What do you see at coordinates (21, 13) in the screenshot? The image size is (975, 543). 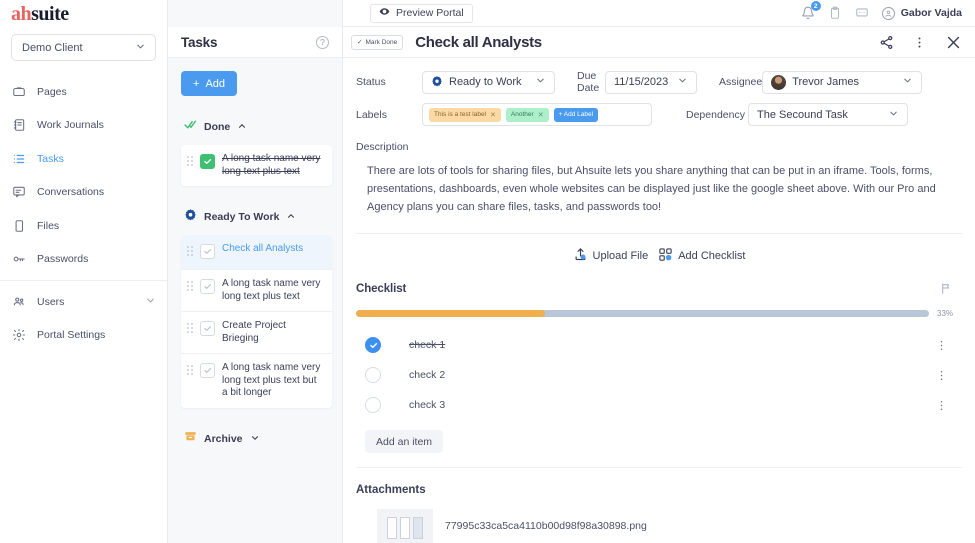 I see `logo-text-ah: ah` at bounding box center [21, 13].